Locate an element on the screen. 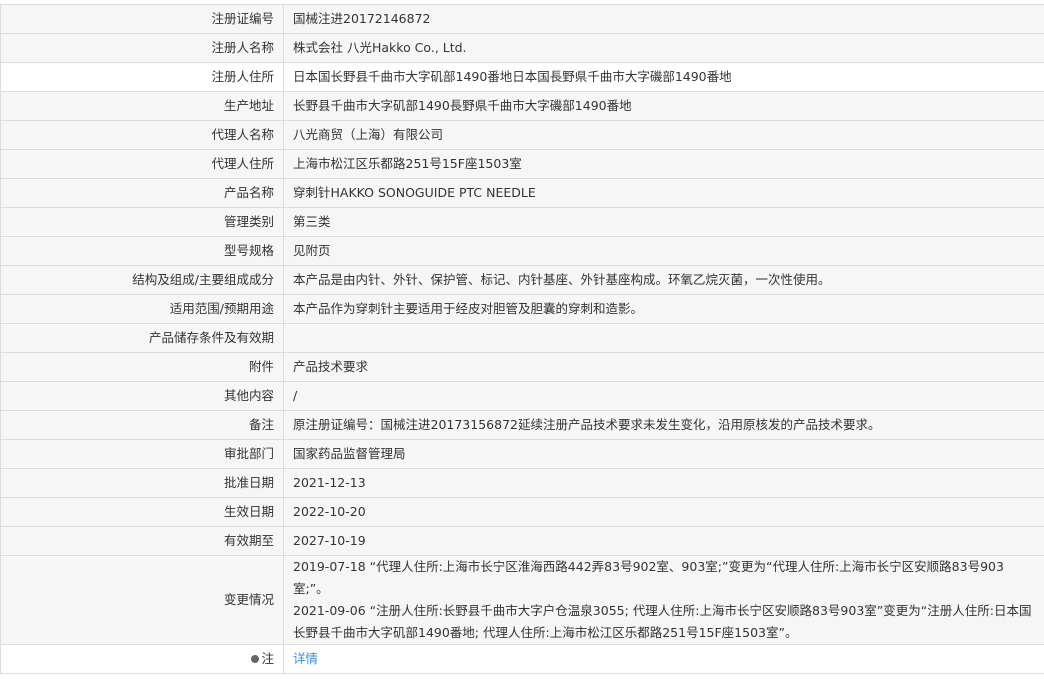 This screenshot has height=679, width=1044. row-label: 适用范围/预期用途 is located at coordinates (142, 309).